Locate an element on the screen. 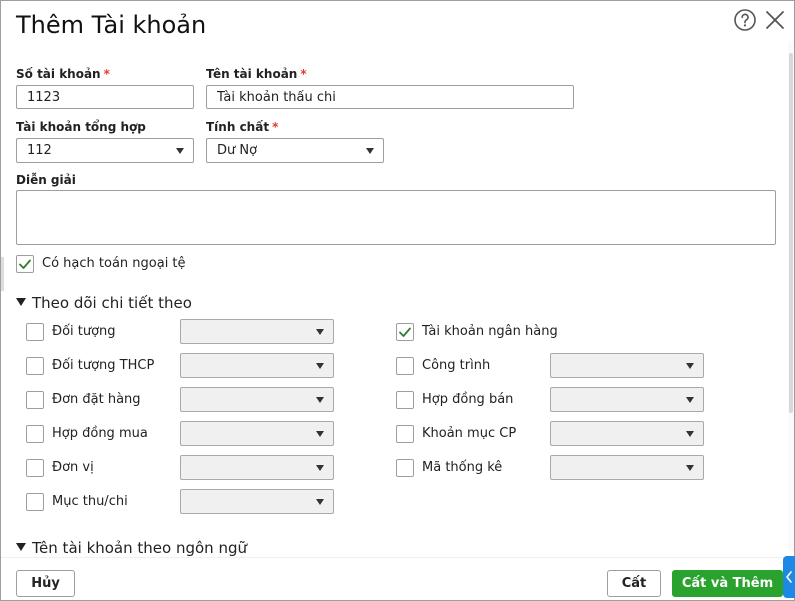 The width and height of the screenshot is (795, 601). parent-account-label: Tài khoản tổng hợp is located at coordinates (81, 127).